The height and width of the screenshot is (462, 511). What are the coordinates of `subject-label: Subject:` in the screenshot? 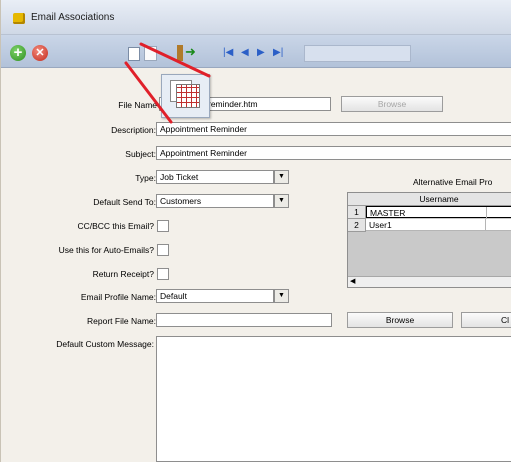 It's located at (140, 154).